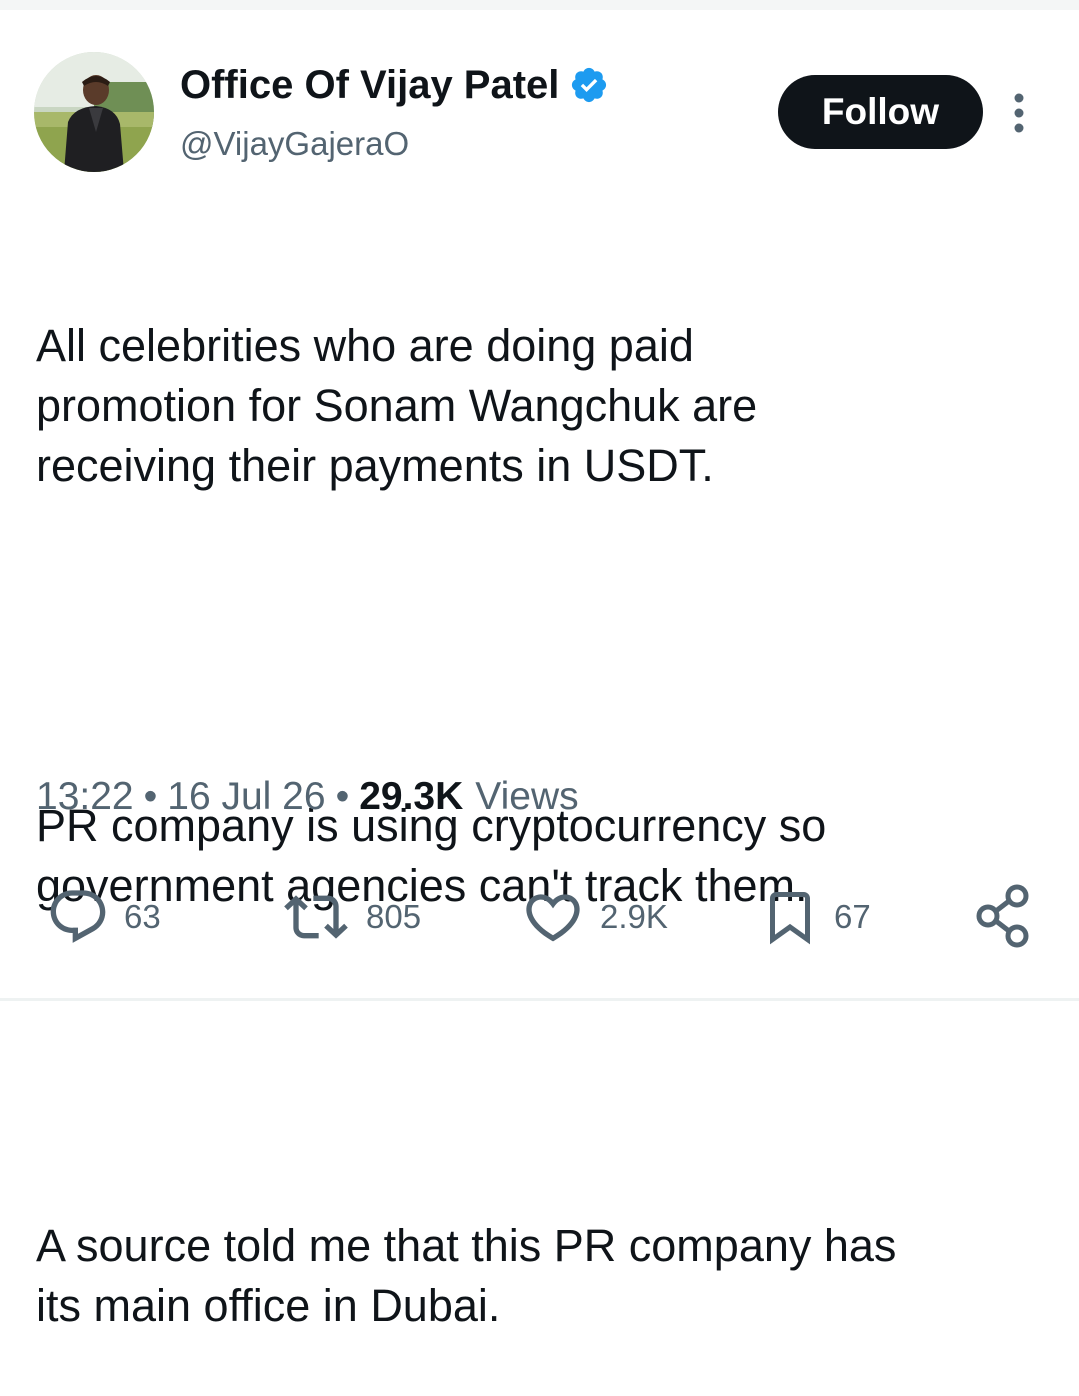  What do you see at coordinates (350, 917) in the screenshot?
I see `repost-button: 805` at bounding box center [350, 917].